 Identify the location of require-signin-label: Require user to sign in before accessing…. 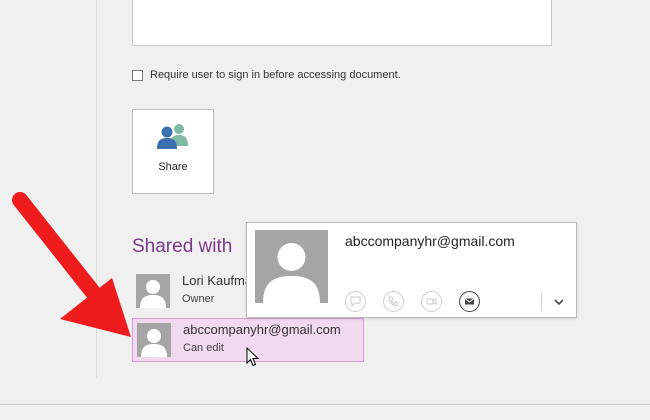
(275, 75).